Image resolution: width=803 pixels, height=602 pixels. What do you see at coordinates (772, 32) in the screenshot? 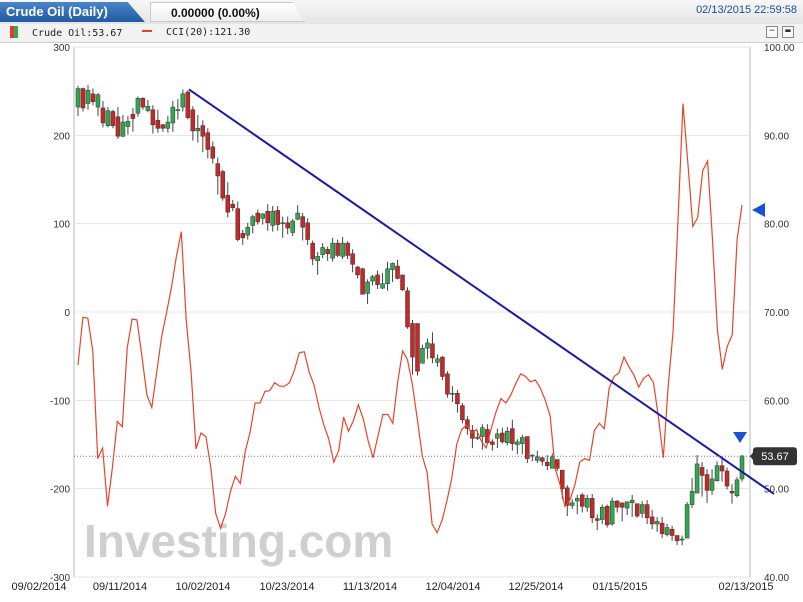
I see `minimize-pane-button: −` at bounding box center [772, 32].